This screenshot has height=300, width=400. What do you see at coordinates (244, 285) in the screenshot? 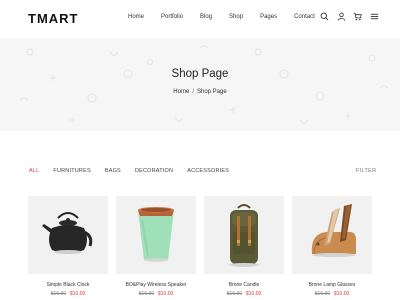
I see `product-name: Brone Candle` at bounding box center [244, 285].